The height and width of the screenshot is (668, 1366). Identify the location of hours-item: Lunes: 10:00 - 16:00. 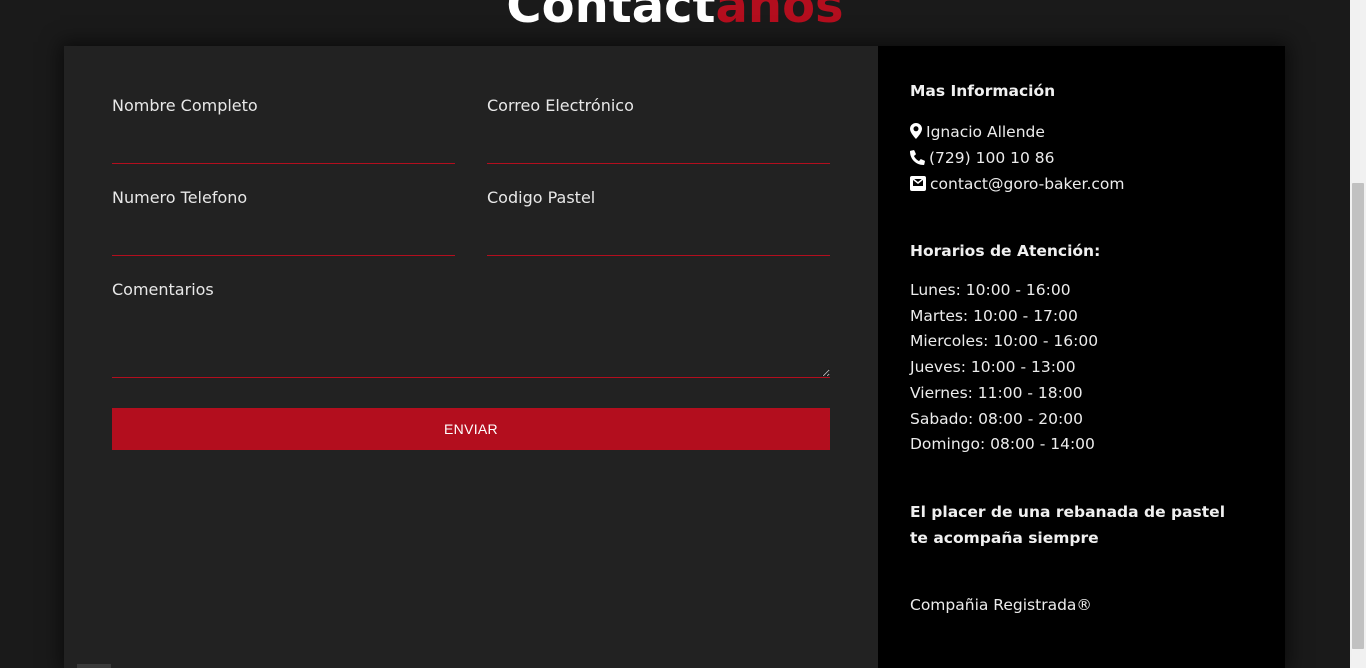
(990, 290).